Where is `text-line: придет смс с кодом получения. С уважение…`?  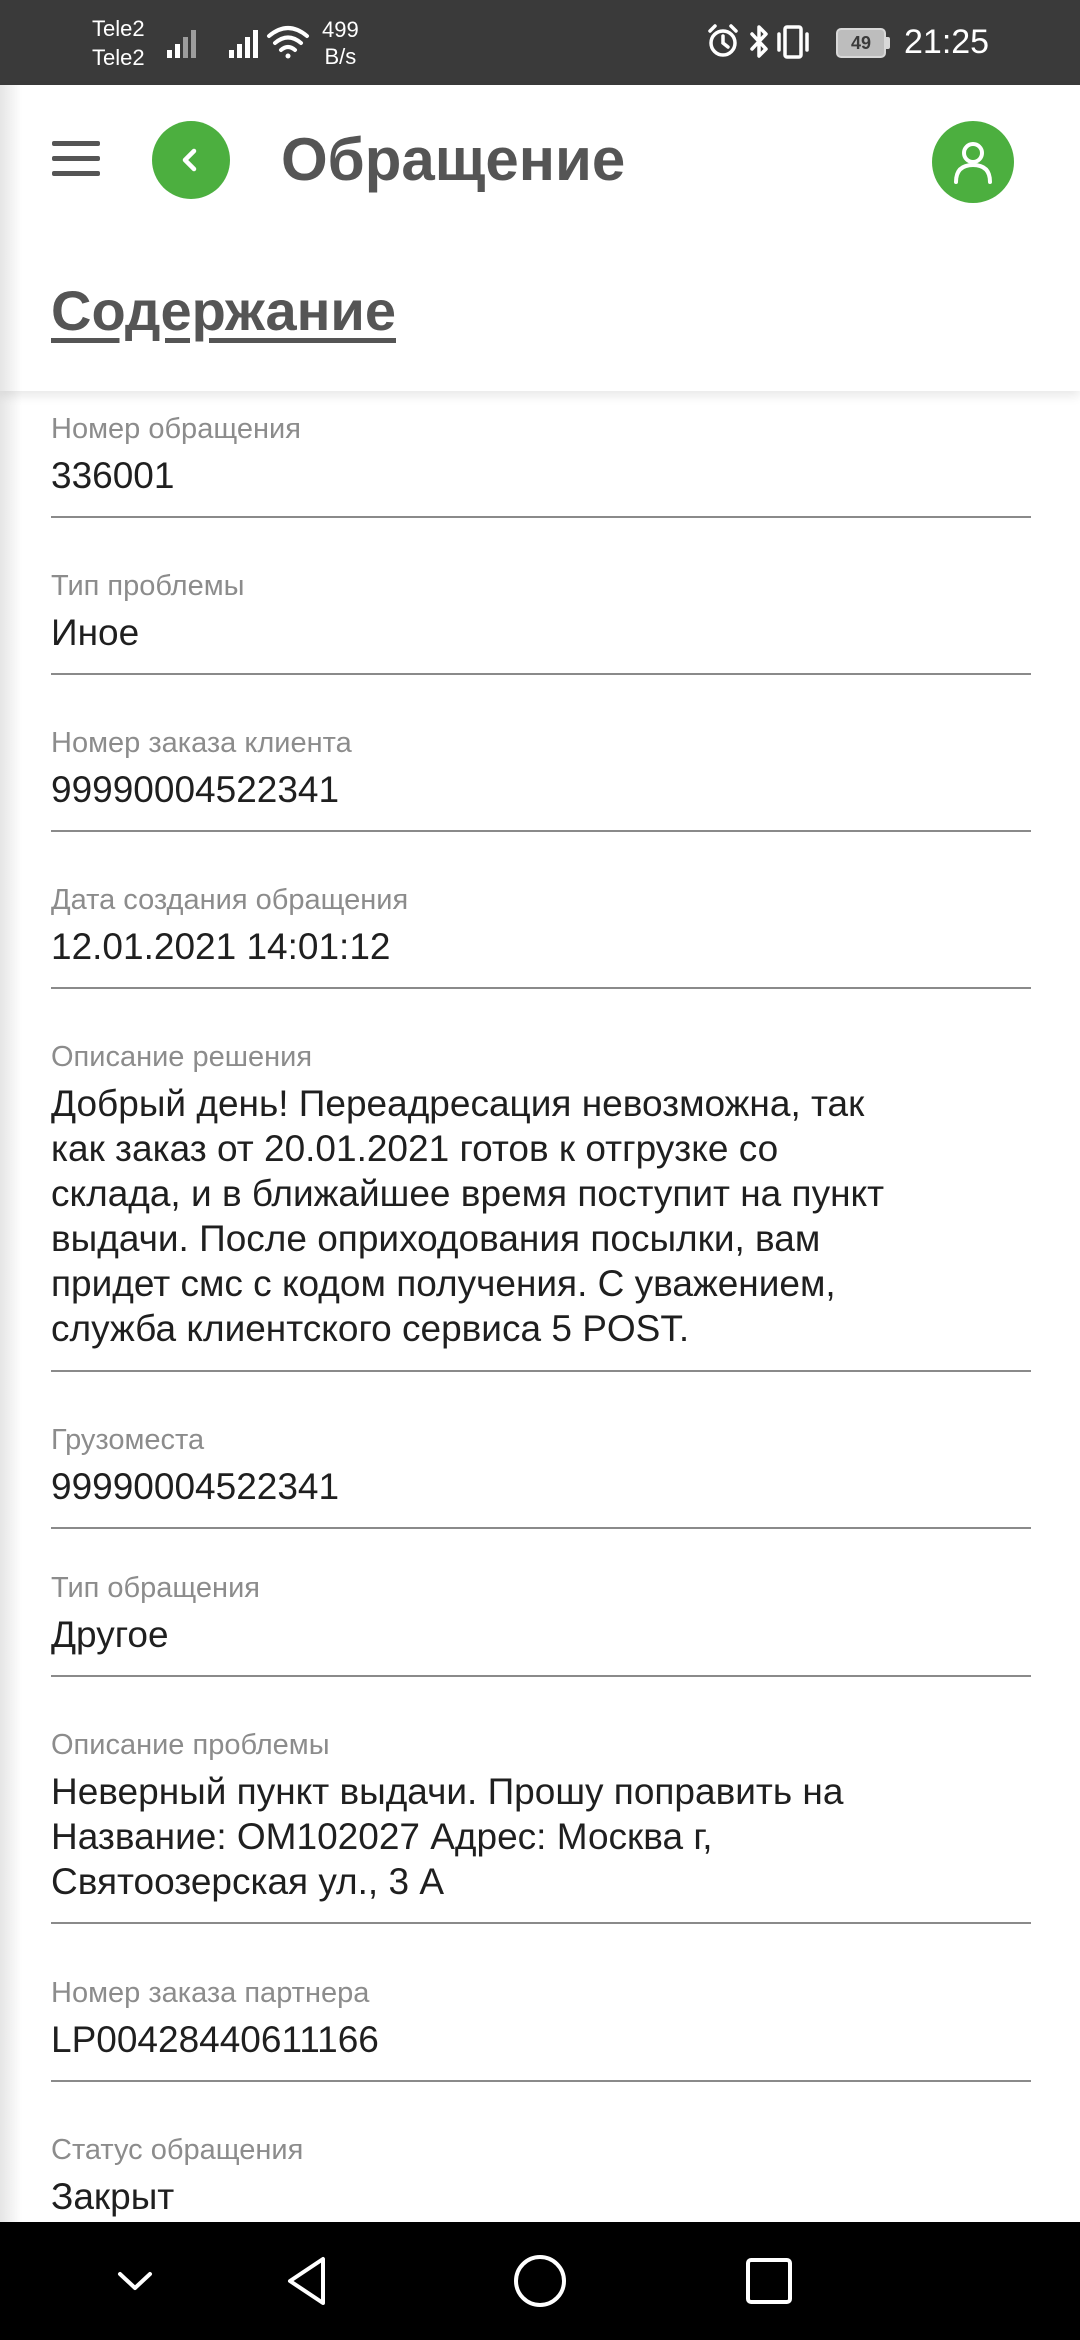 text-line: придет смс с кодом получения. С уважение… is located at coordinates (443, 1283).